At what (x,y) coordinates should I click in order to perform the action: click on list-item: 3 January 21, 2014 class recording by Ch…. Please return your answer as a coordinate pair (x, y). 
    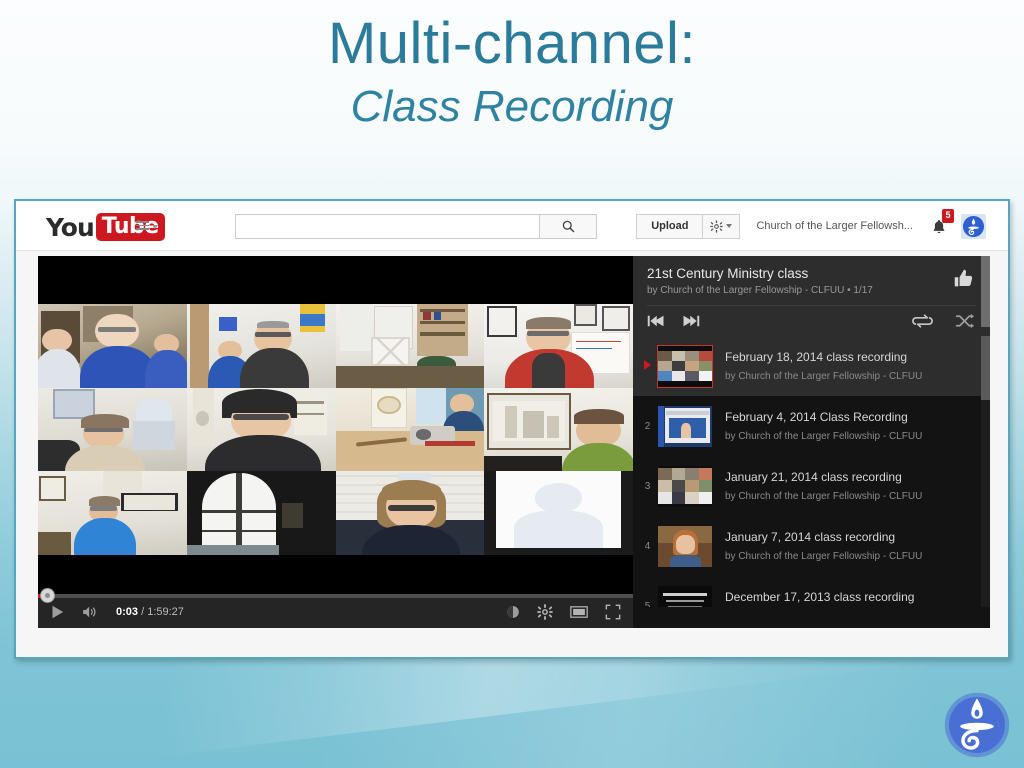
    Looking at the image, I should click on (811, 486).